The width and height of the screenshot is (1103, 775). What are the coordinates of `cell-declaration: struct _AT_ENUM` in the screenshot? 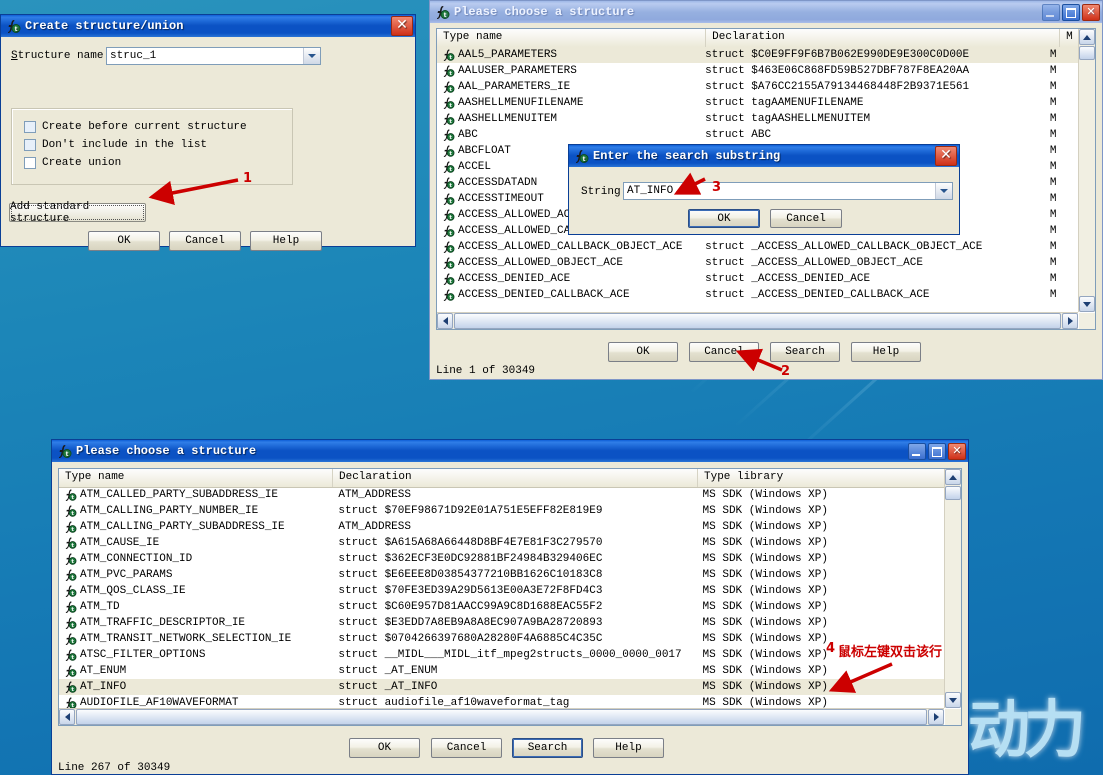 It's located at (388, 671).